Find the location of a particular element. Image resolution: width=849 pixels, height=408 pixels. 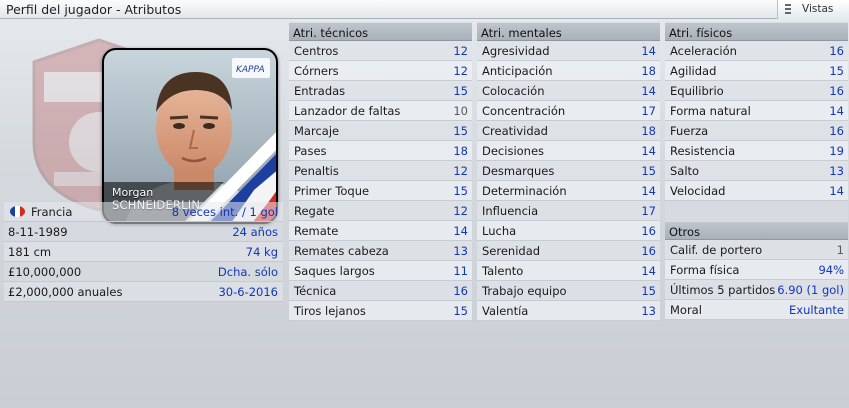

technical-attribute-row: Técnica 16 is located at coordinates (380, 291).